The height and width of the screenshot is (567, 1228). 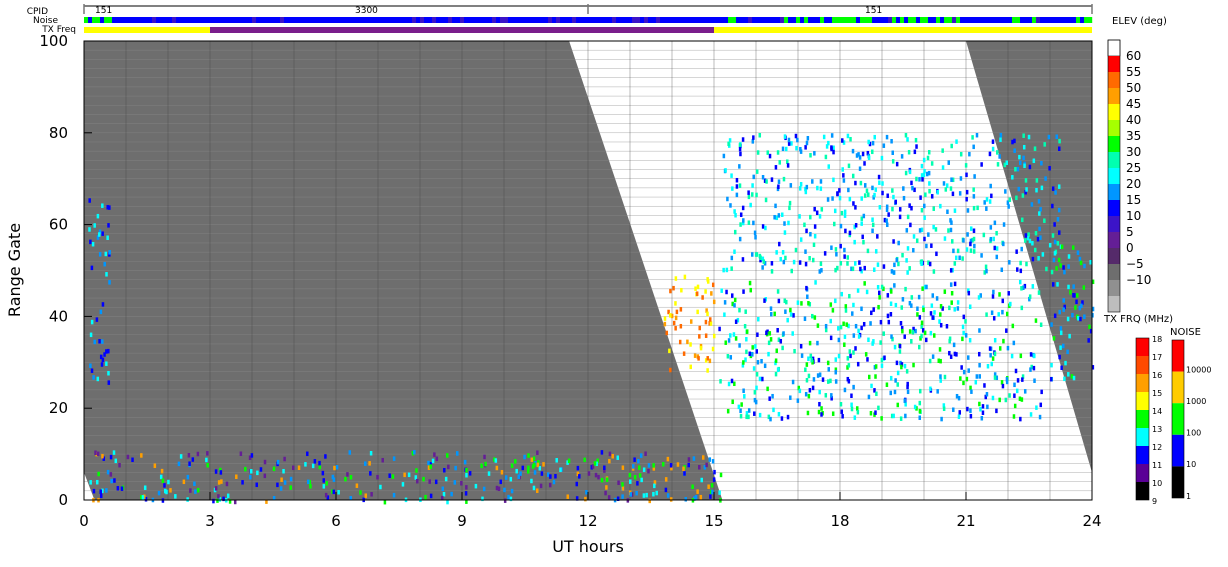 I want to click on colorbar-label: 17, so click(x=1157, y=357).